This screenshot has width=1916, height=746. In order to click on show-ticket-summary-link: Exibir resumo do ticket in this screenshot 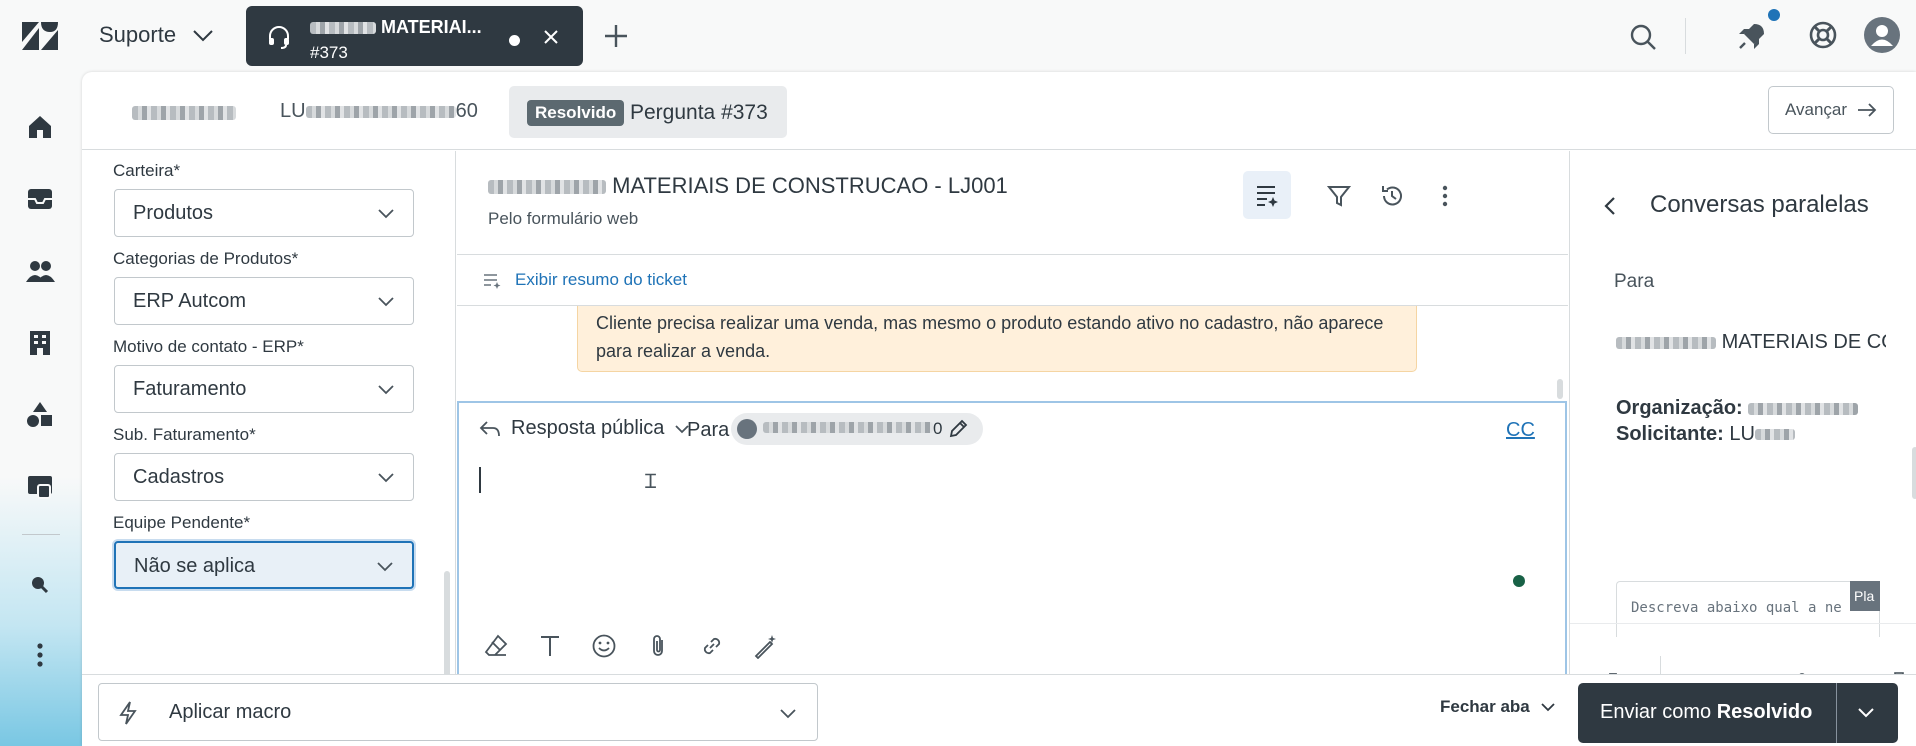, I will do `click(601, 280)`.